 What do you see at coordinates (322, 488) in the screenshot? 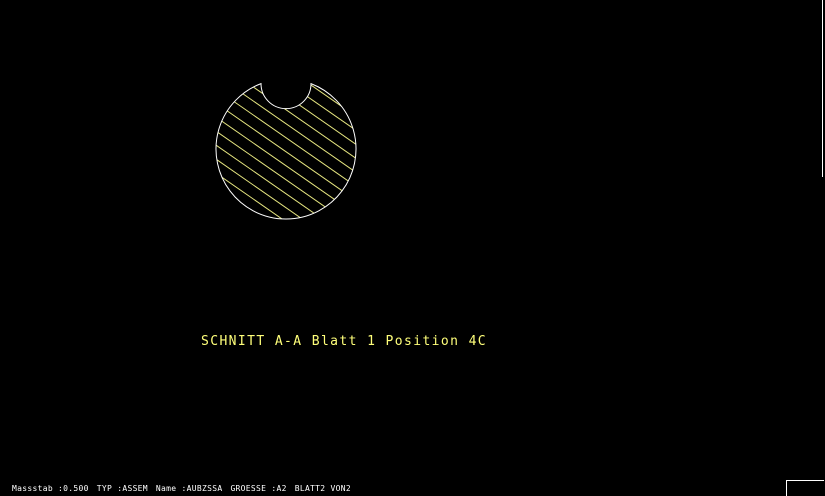
I see `status-blatt: BLATT2 VON2` at bounding box center [322, 488].